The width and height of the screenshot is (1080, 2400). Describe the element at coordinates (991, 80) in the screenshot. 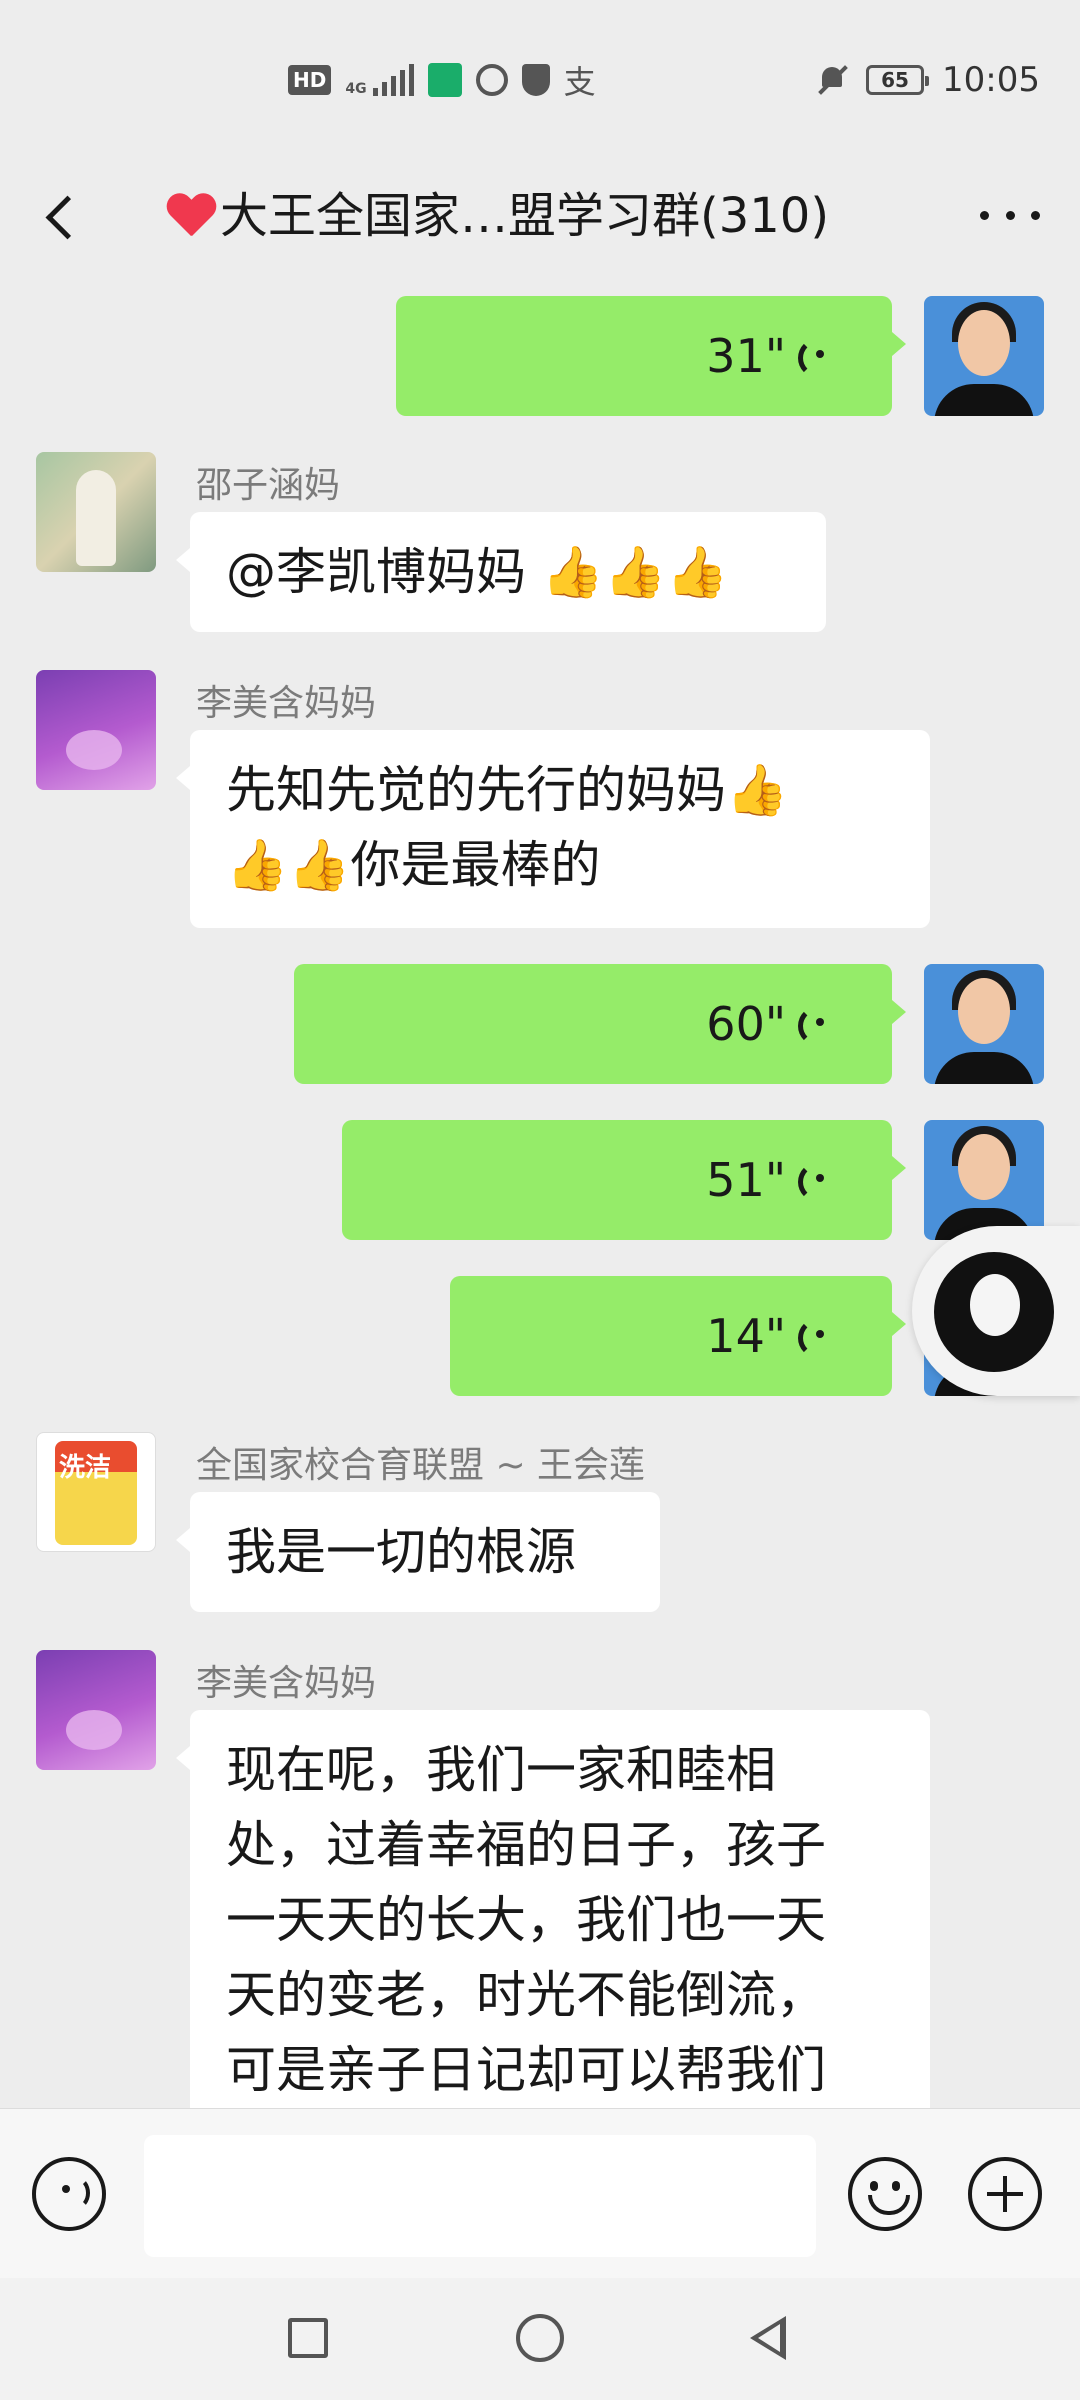

I see `clock: 10:05` at that location.